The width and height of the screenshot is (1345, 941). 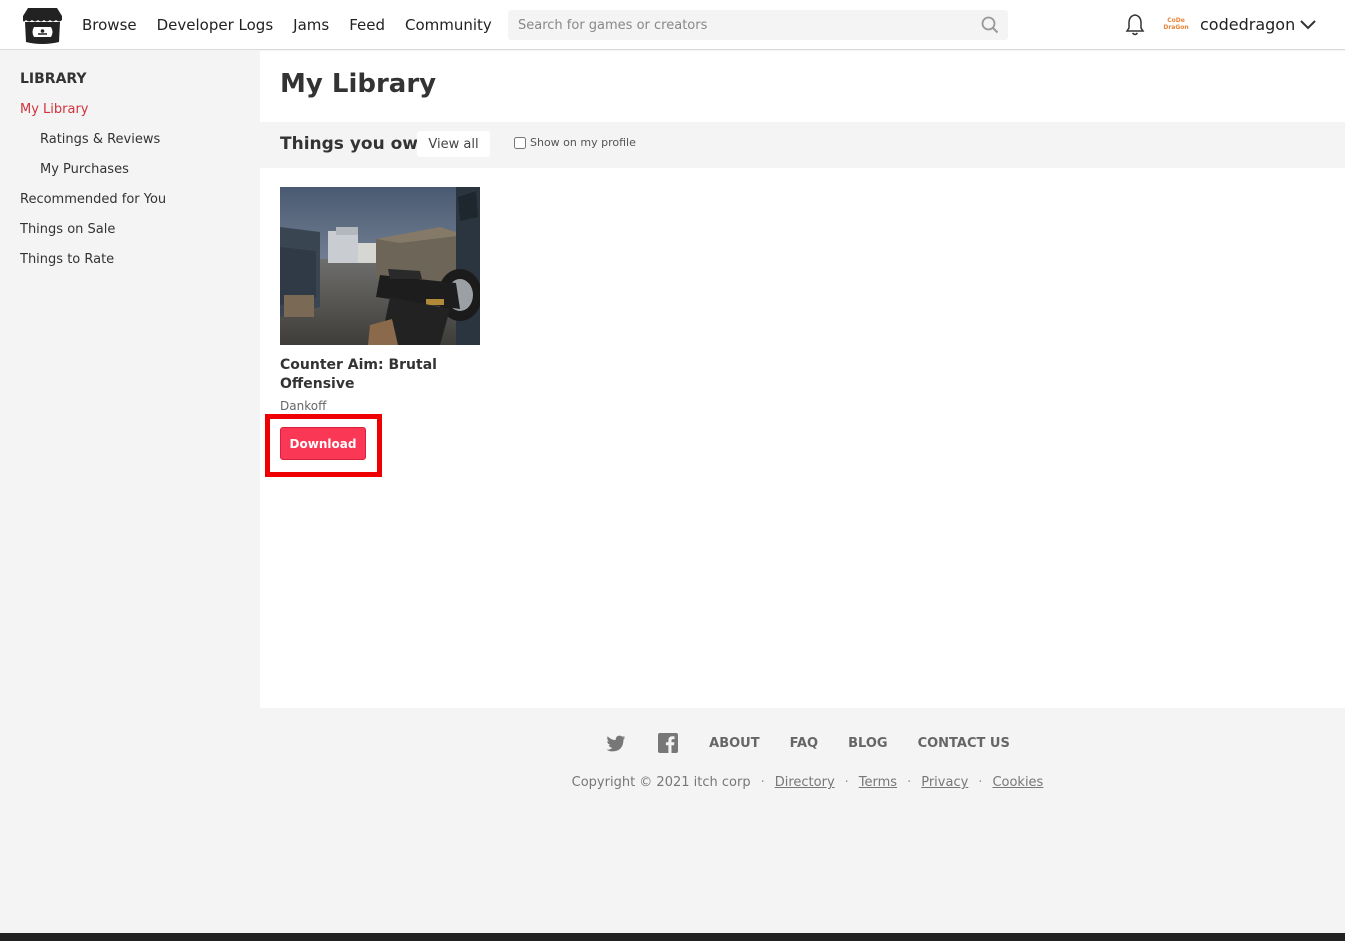 I want to click on show-on-profile-toggle: Show on my profile, so click(x=575, y=142).